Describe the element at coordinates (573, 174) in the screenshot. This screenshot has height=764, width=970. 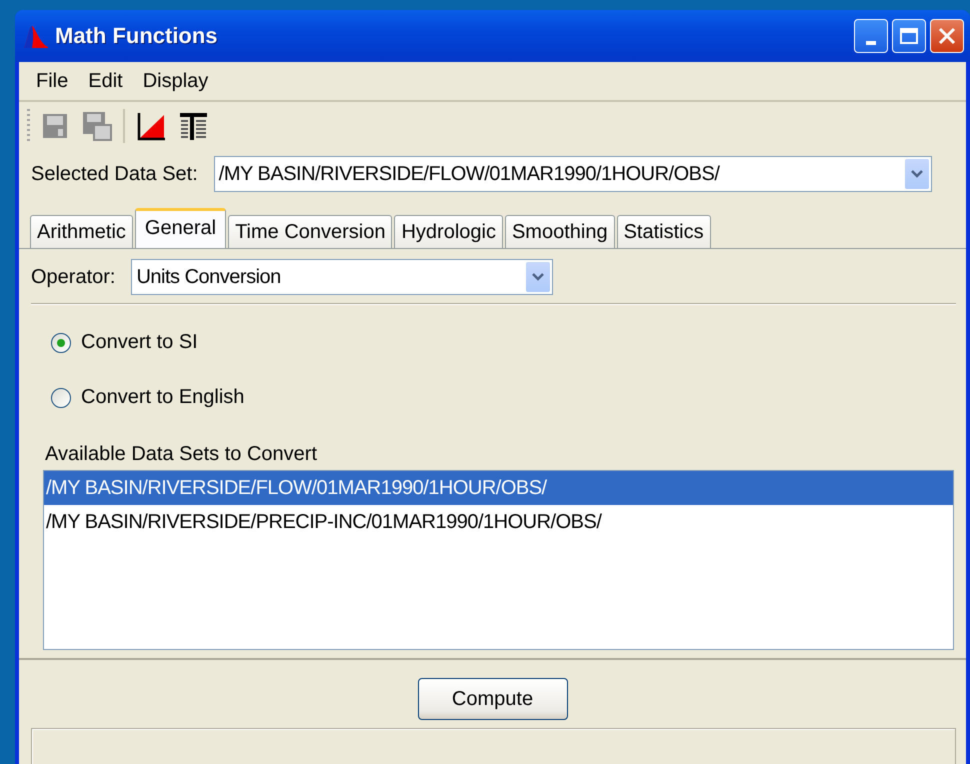
I see `data-set-dropdown: /MY BASIN/RIVERSIDE/FLOW/01MAR1990/1HOUR/OBS/` at that location.